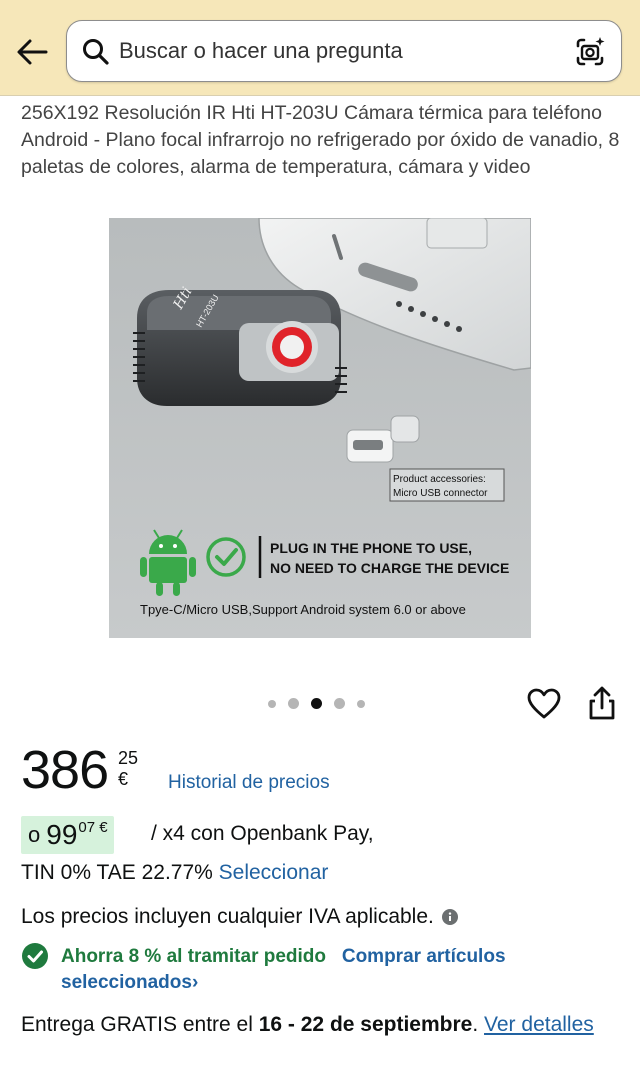  I want to click on search-bar, so click(344, 51).